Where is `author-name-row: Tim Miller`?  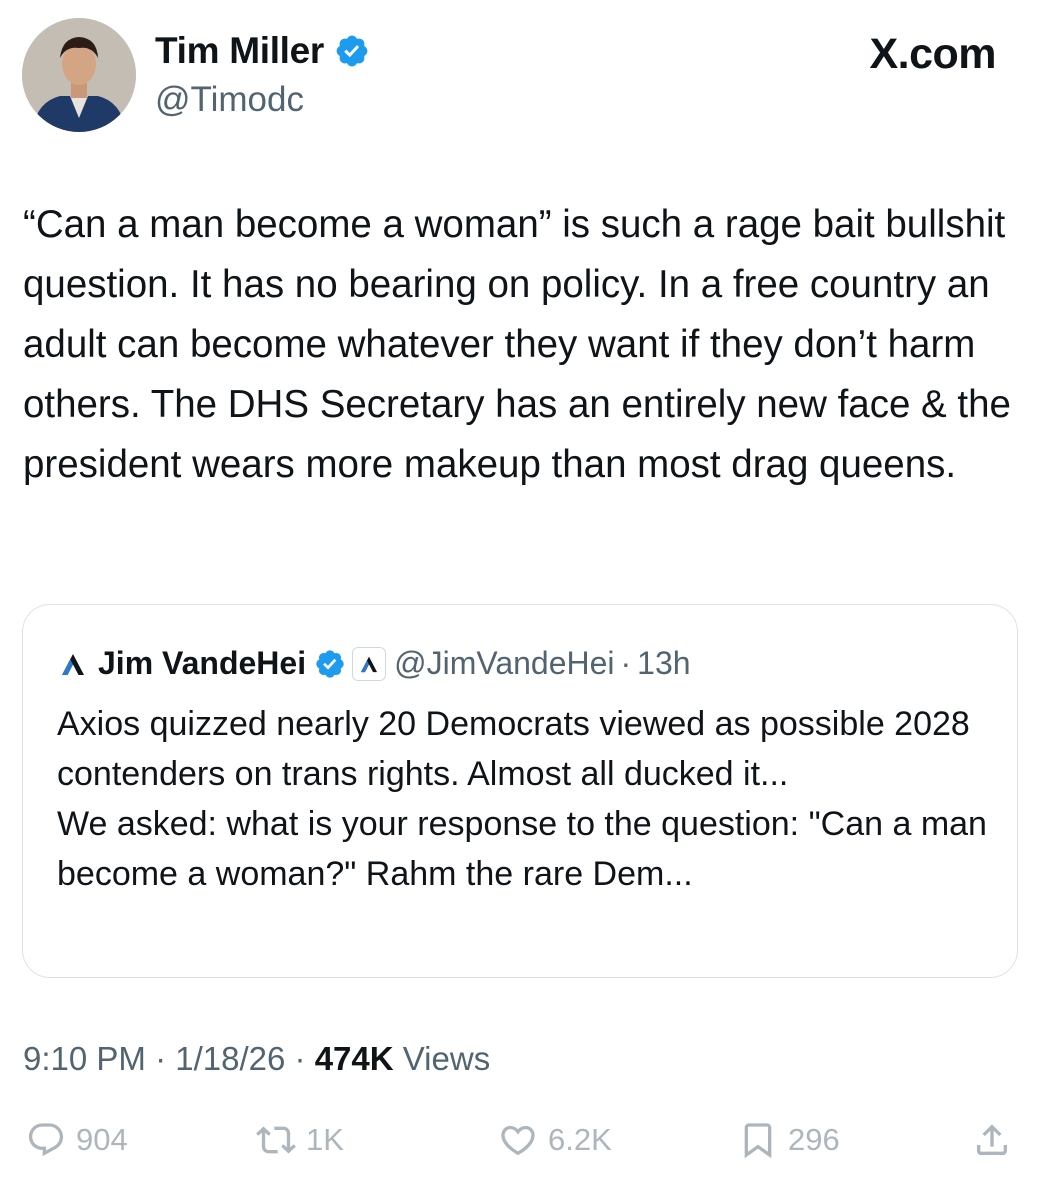
author-name-row: Tim Miller is located at coordinates (262, 51).